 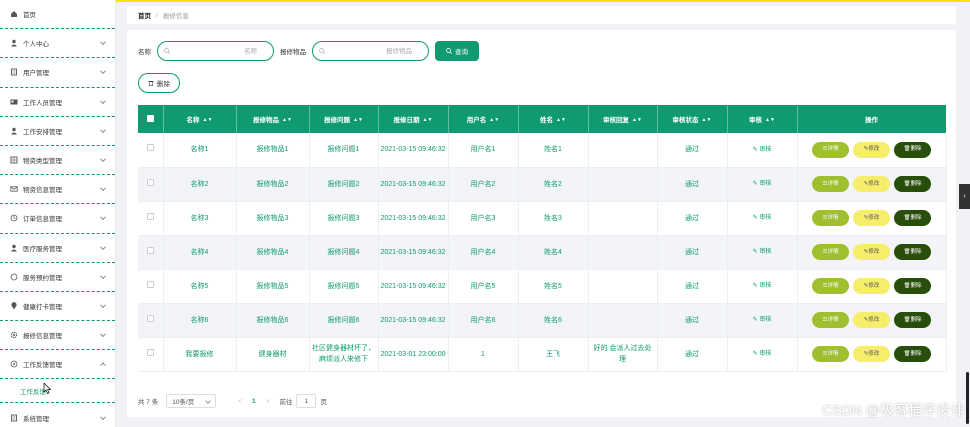 I want to click on circle-icon, so click(x=14, y=277).